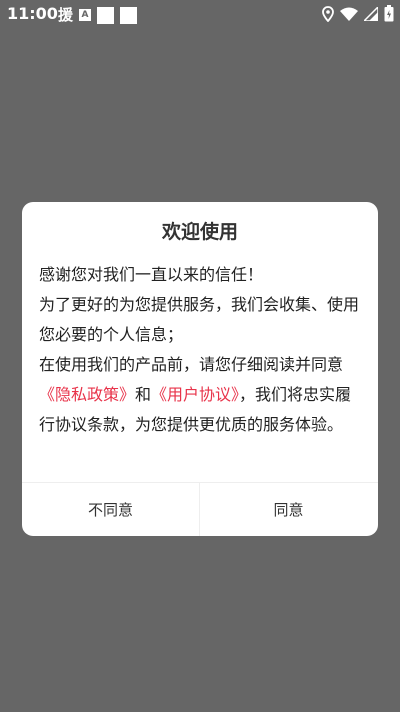  I want to click on notification-square-icon, so click(106, 15).